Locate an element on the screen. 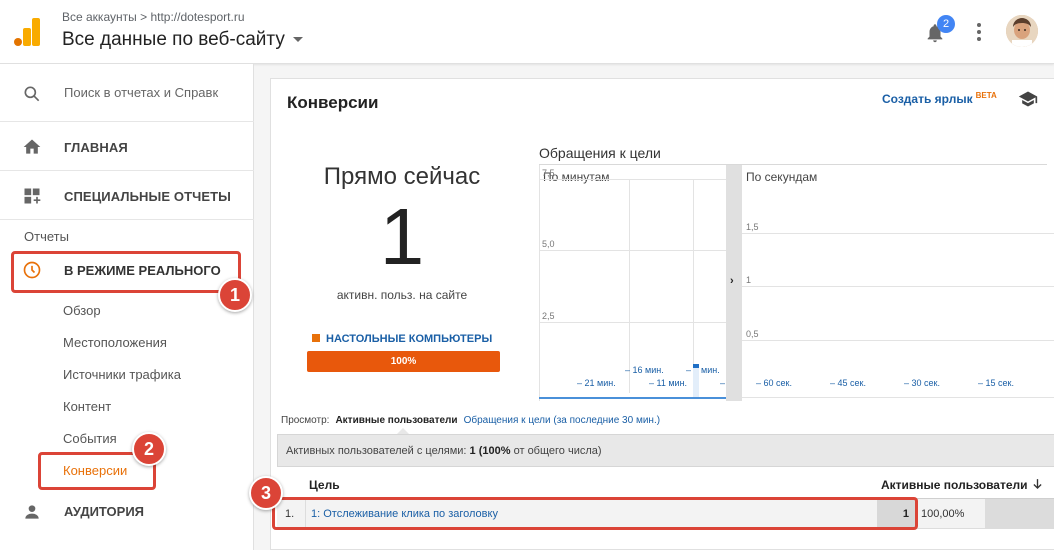 This screenshot has width=1054, height=550. chart-seconds-header: По секундам is located at coordinates (782, 177).